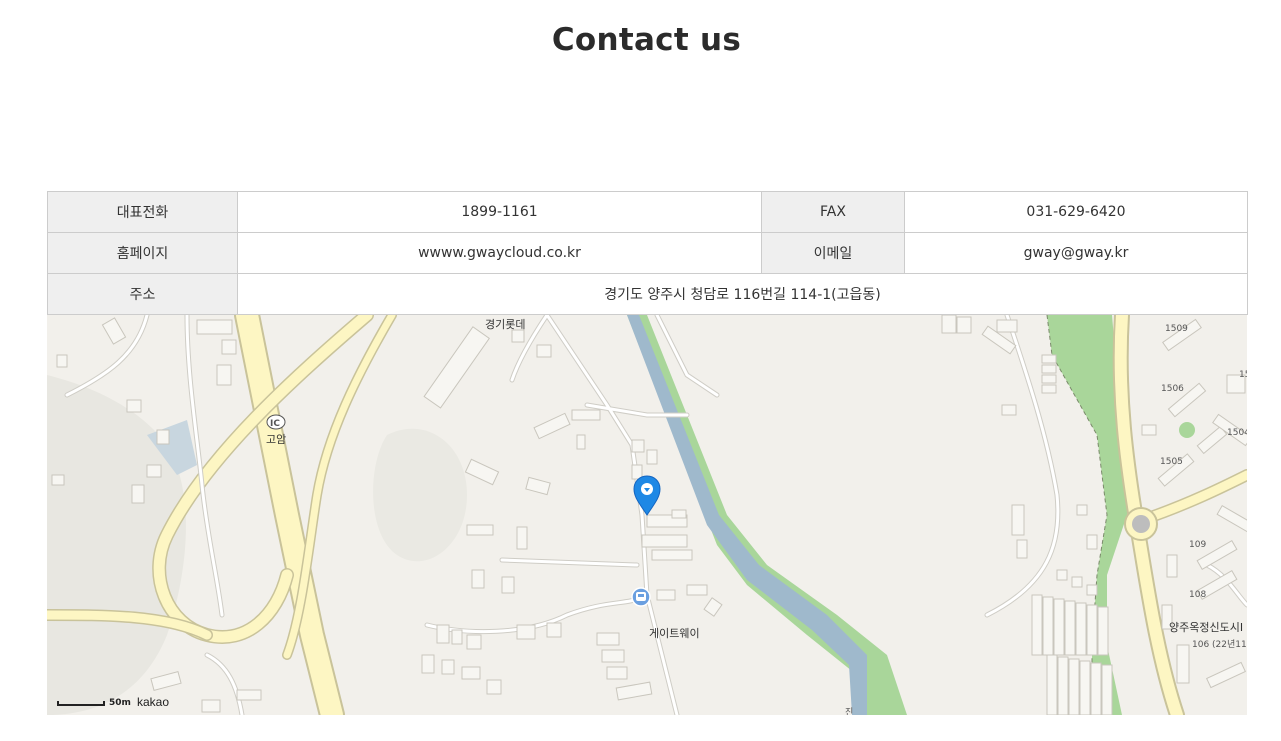  I want to click on ic-badge-icon: IC, so click(276, 422).